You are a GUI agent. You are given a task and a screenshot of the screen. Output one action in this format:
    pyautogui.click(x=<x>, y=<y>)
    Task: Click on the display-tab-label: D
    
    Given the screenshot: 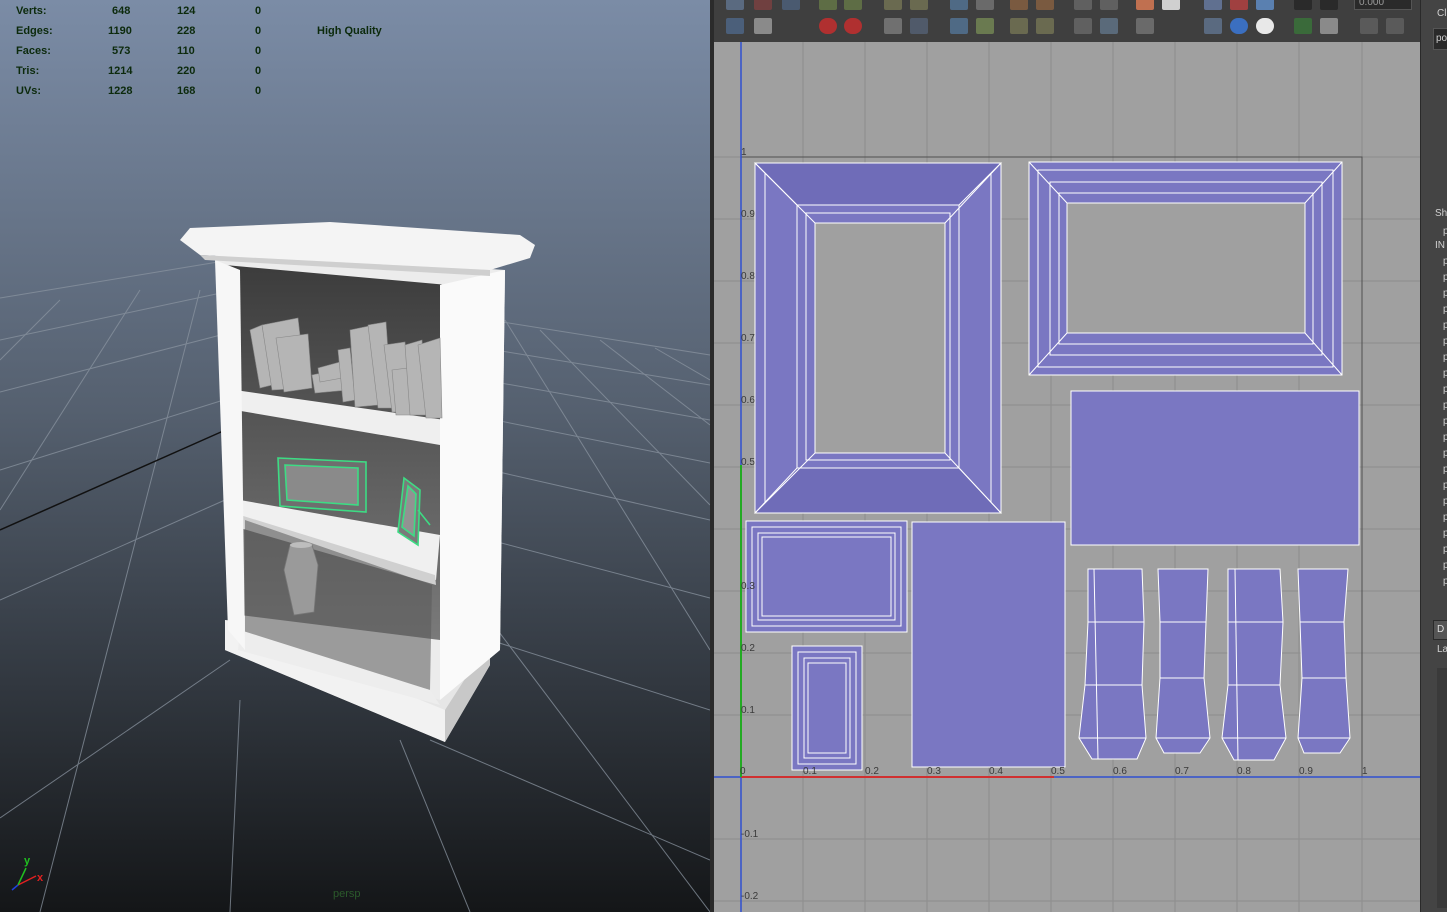 What is the action you would take?
    pyautogui.click(x=1441, y=629)
    